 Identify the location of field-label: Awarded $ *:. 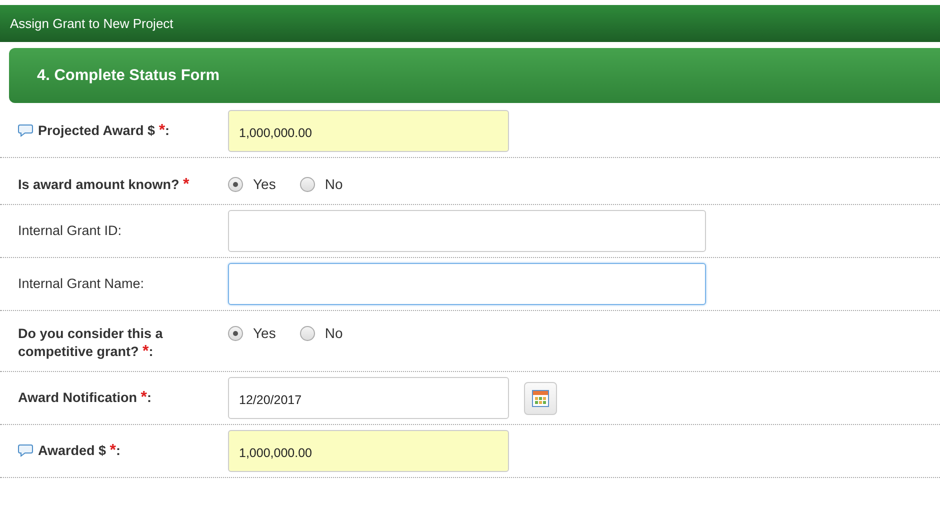
(79, 451).